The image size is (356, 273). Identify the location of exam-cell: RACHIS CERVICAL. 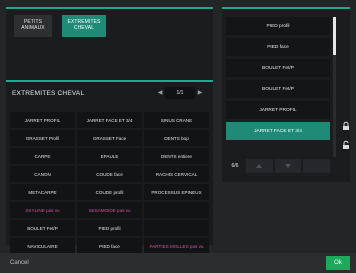
(176, 174).